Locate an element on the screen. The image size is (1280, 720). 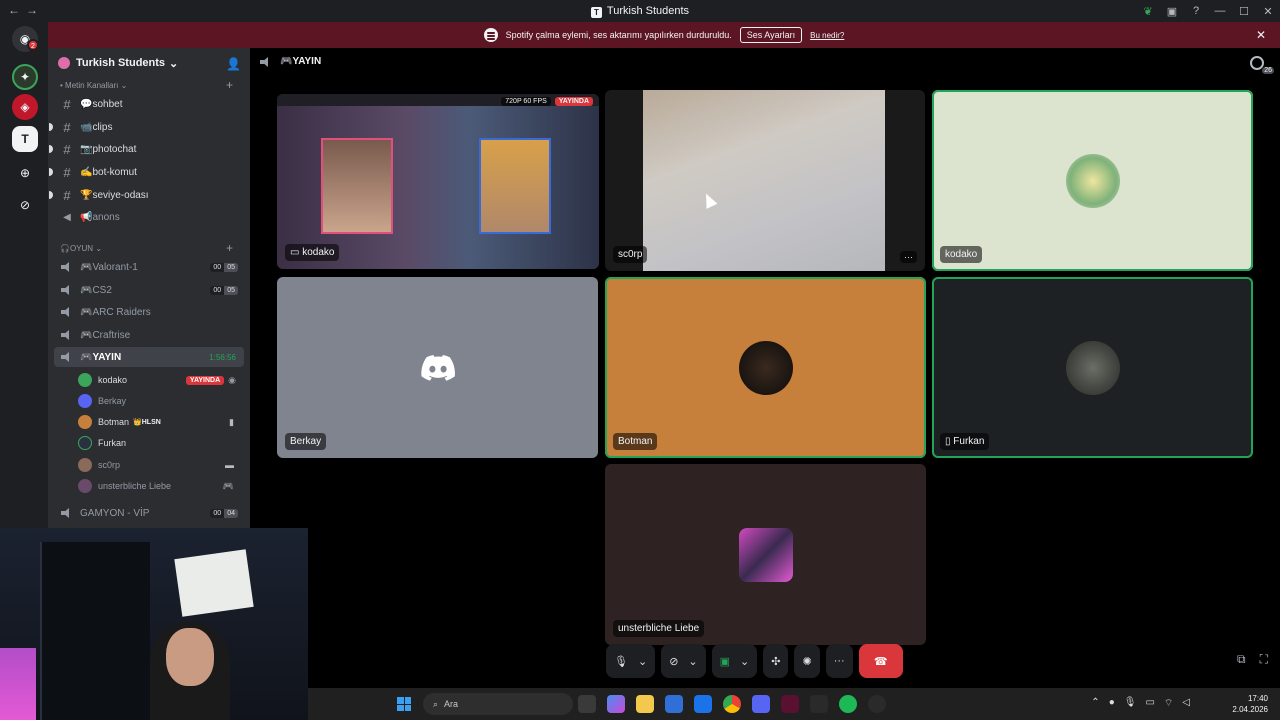
member-unsterbliche-liebe: unsterbliche Liebe 🎮 is located at coordinates (161, 486).